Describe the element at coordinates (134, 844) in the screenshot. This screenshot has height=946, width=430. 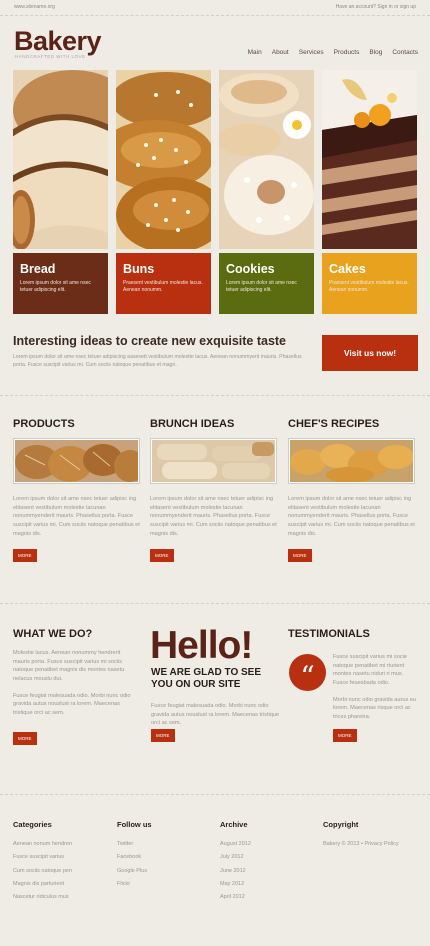
I see `footer-link-twitter: Twitter` at that location.